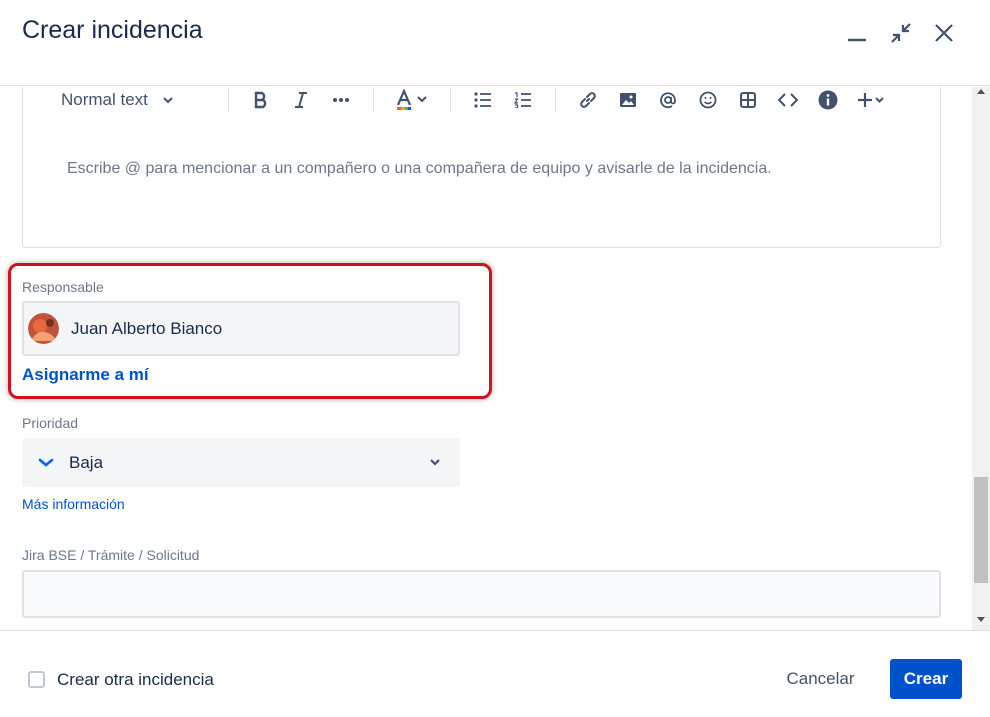 The image size is (990, 717). Describe the element at coordinates (73, 504) in the screenshot. I see `more-info-link: Más información` at that location.